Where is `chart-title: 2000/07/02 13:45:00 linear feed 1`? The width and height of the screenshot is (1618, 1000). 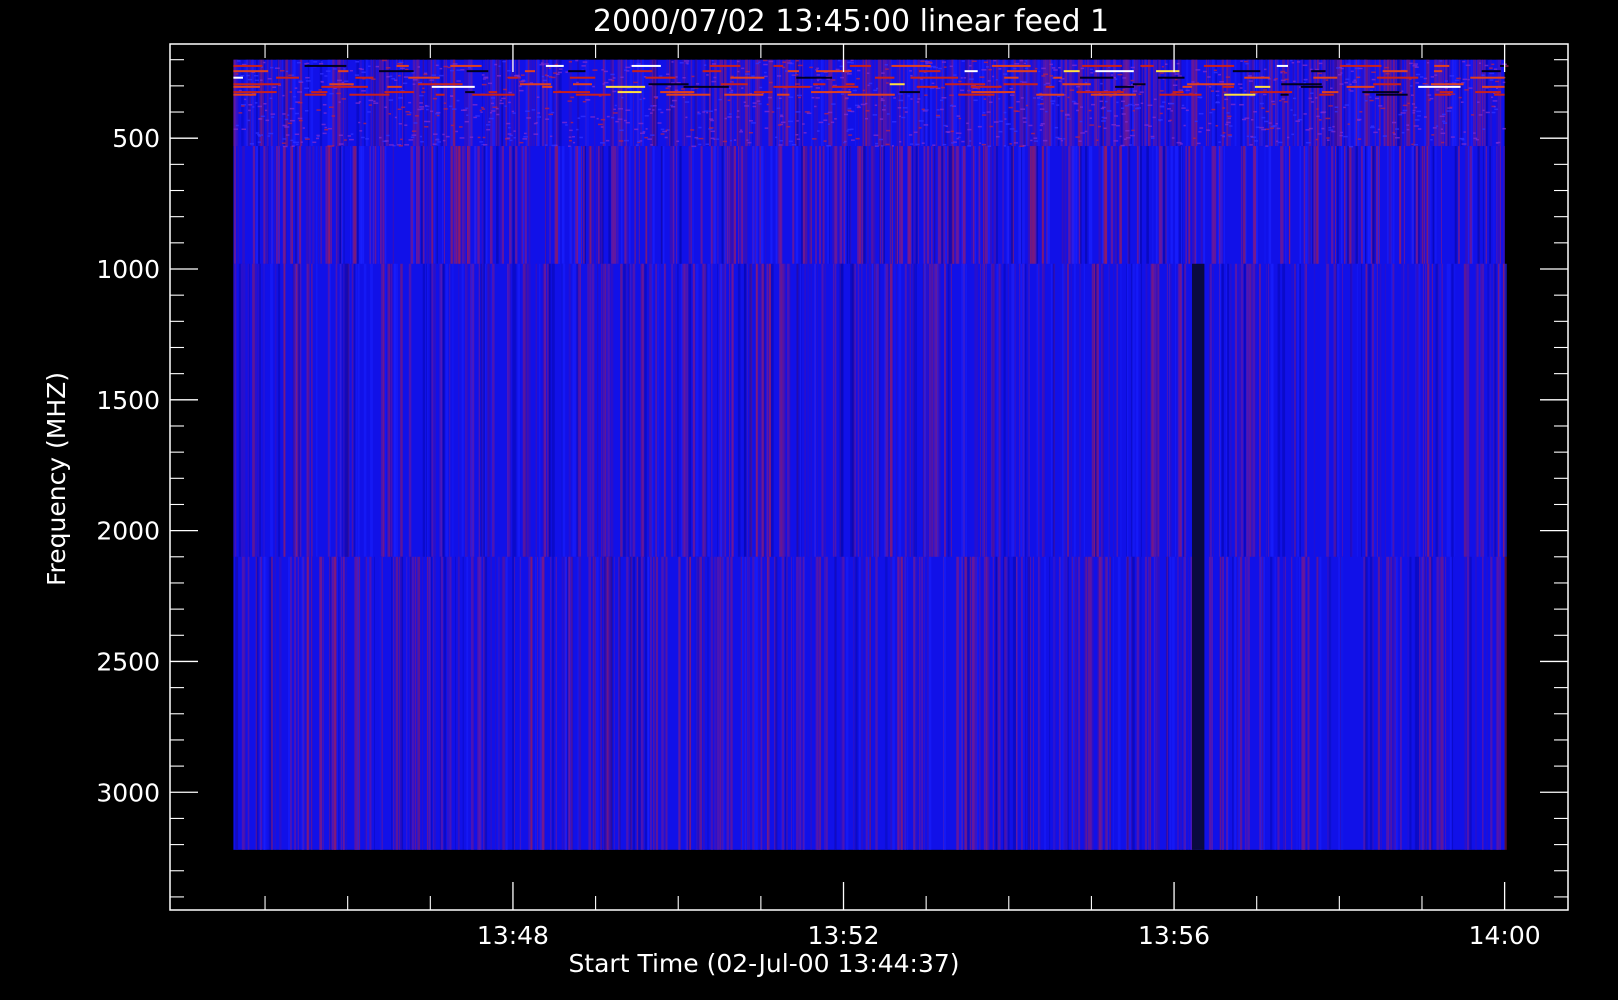
chart-title: 2000/07/02 13:45:00 linear feed 1 is located at coordinates (851, 21).